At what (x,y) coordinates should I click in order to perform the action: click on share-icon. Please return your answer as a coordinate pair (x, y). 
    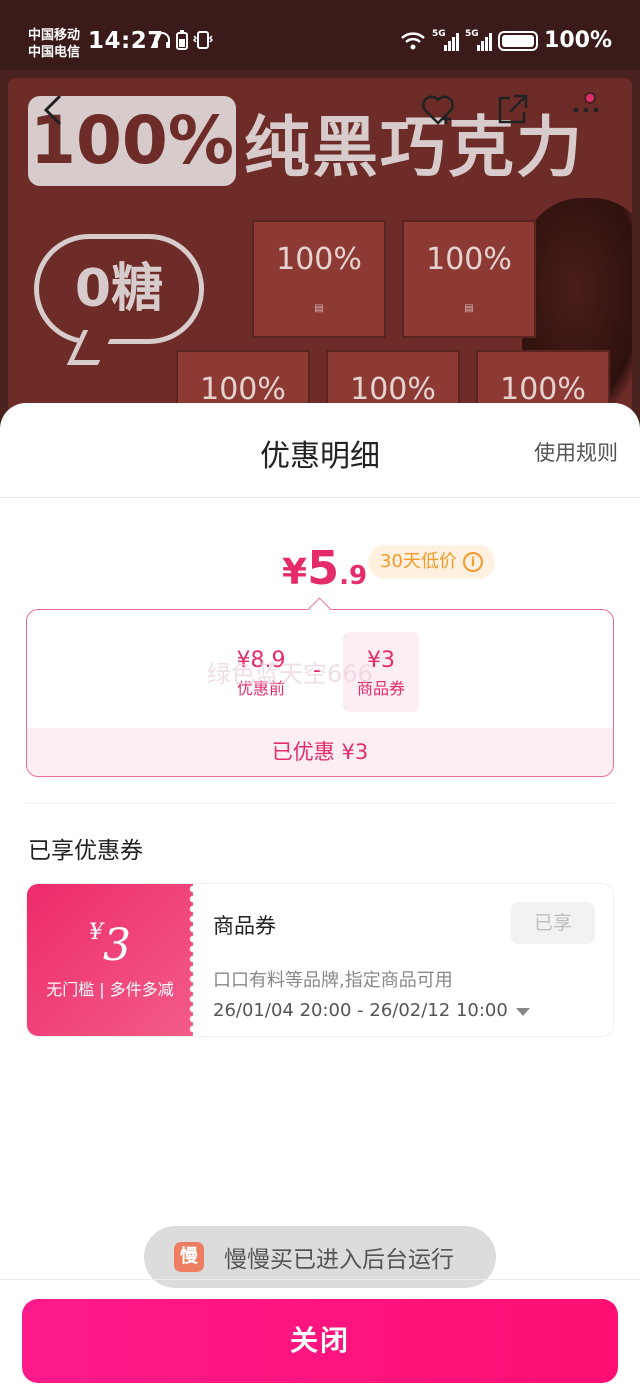
    Looking at the image, I should click on (513, 109).